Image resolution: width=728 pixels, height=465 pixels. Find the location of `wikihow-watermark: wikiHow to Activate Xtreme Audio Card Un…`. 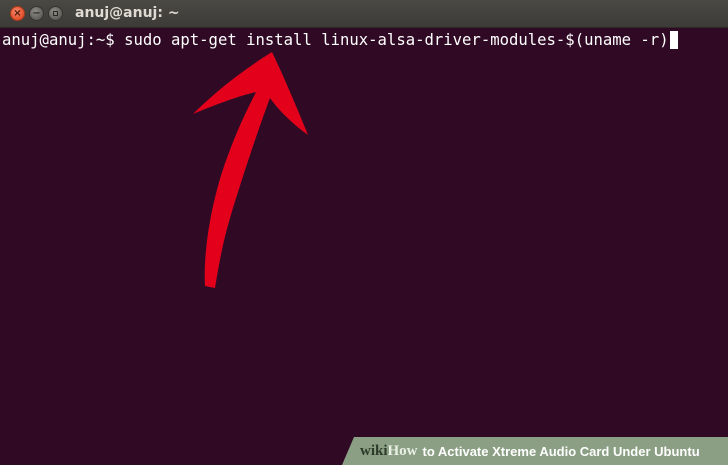

wikihow-watermark: wikiHow to Activate Xtreme Audio Card Un… is located at coordinates (535, 451).